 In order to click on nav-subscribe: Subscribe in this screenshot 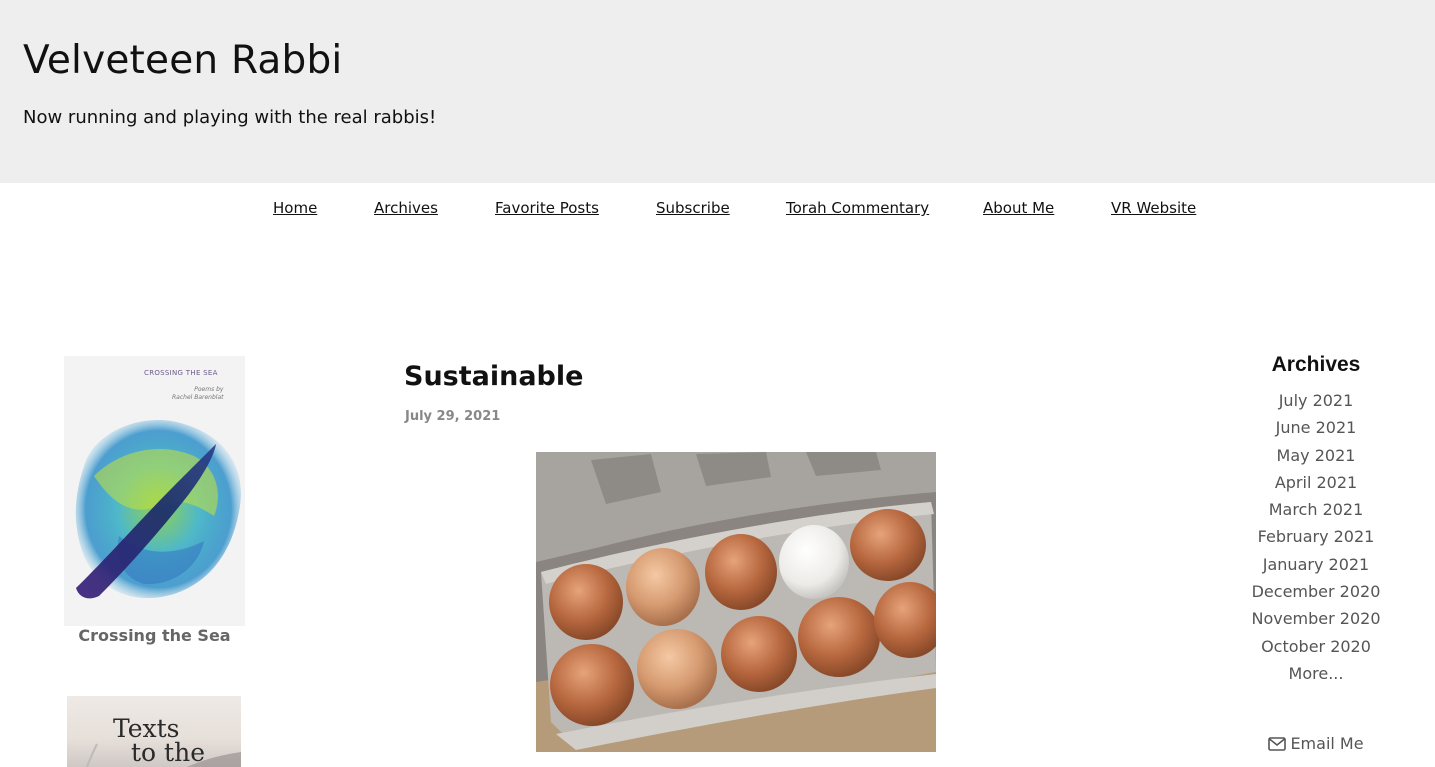, I will do `click(693, 208)`.